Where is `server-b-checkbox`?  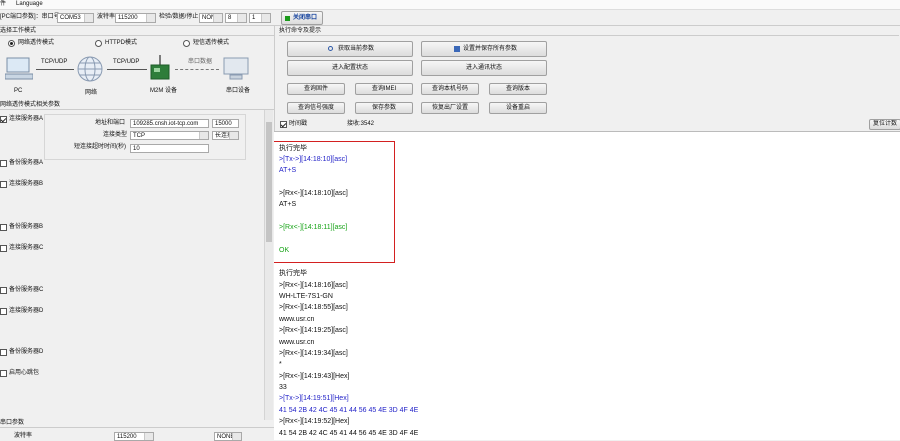
server-b-checkbox is located at coordinates (3, 184).